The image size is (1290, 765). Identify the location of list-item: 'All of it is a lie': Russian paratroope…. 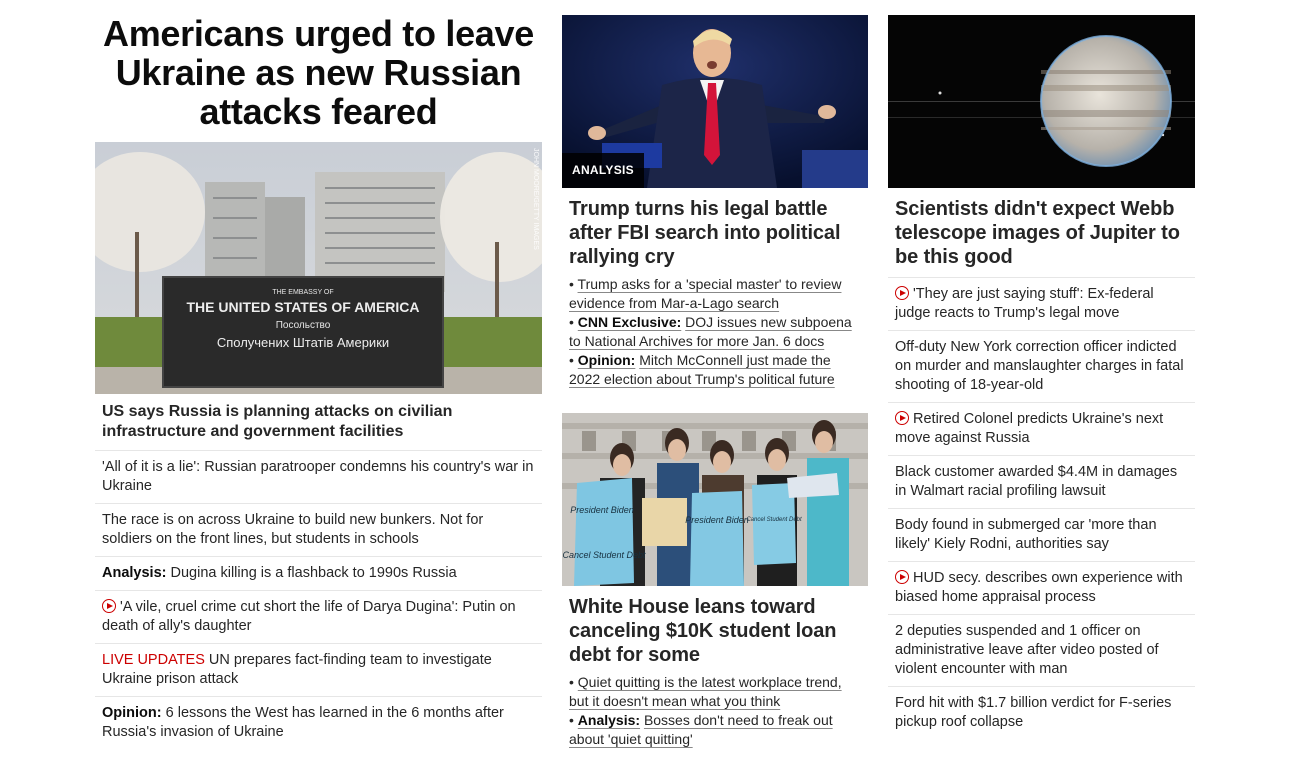
(318, 476).